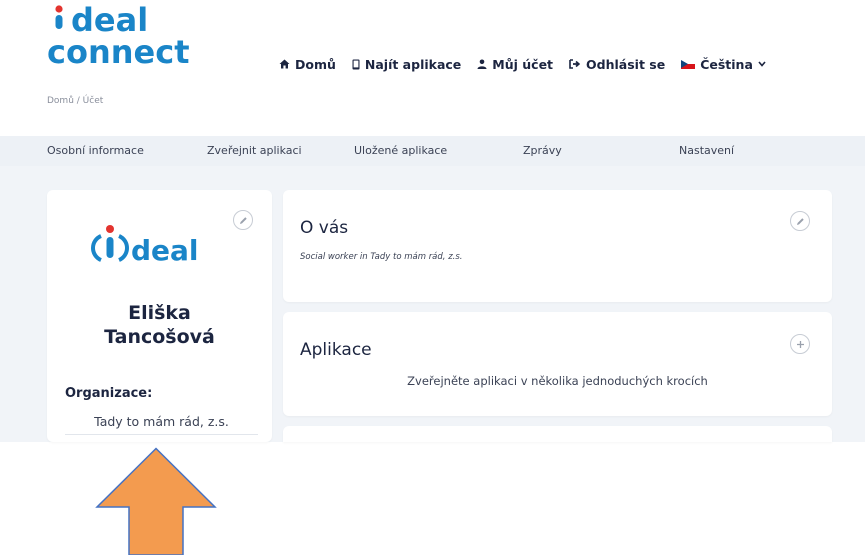 This screenshot has height=555, width=865. What do you see at coordinates (159, 313) in the screenshot?
I see `profile-first-name: Eliška` at bounding box center [159, 313].